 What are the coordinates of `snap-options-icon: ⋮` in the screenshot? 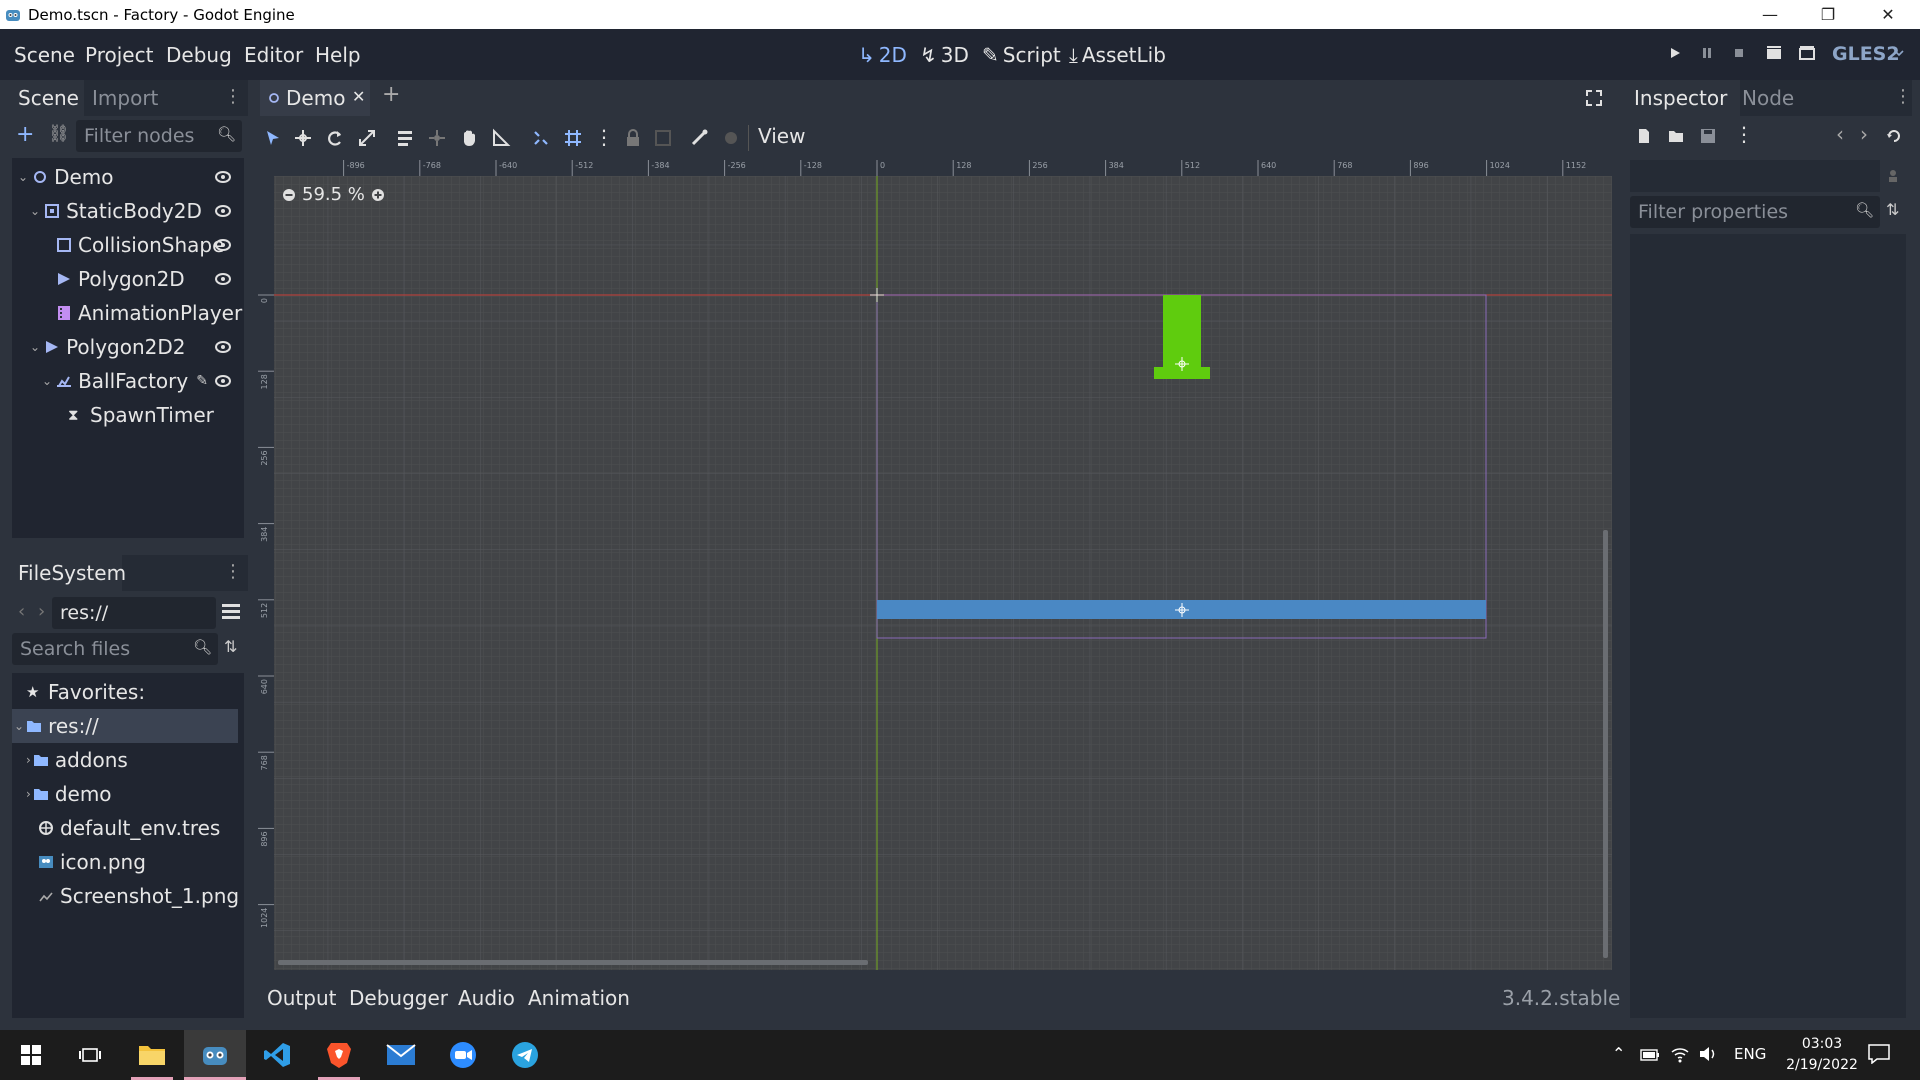 It's located at (604, 137).